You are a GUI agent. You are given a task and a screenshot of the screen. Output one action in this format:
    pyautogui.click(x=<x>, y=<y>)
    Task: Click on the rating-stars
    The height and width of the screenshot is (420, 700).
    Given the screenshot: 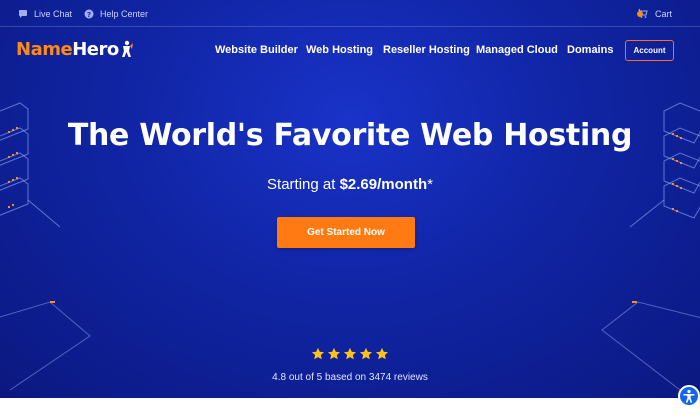 What is the action you would take?
    pyautogui.click(x=350, y=354)
    